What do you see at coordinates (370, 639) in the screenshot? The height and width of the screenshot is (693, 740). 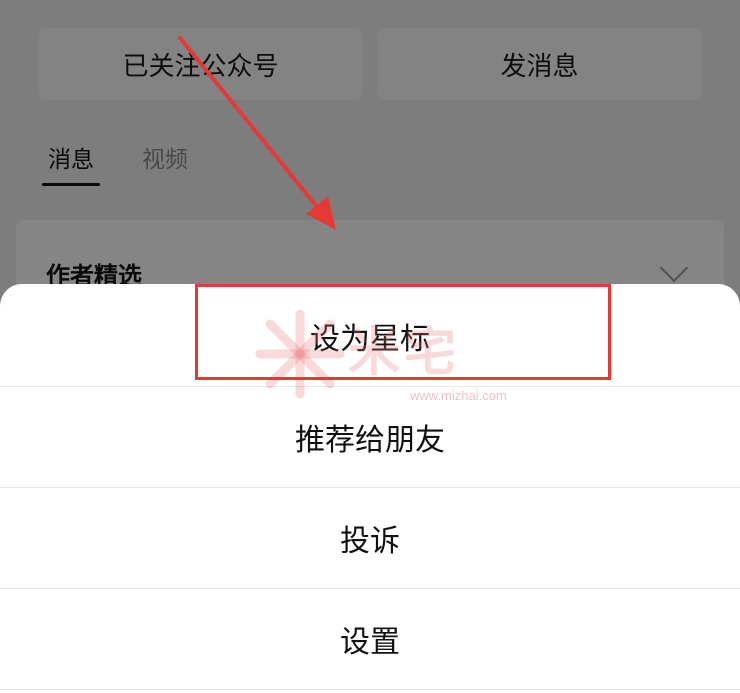 I see `settings-button: 设置` at bounding box center [370, 639].